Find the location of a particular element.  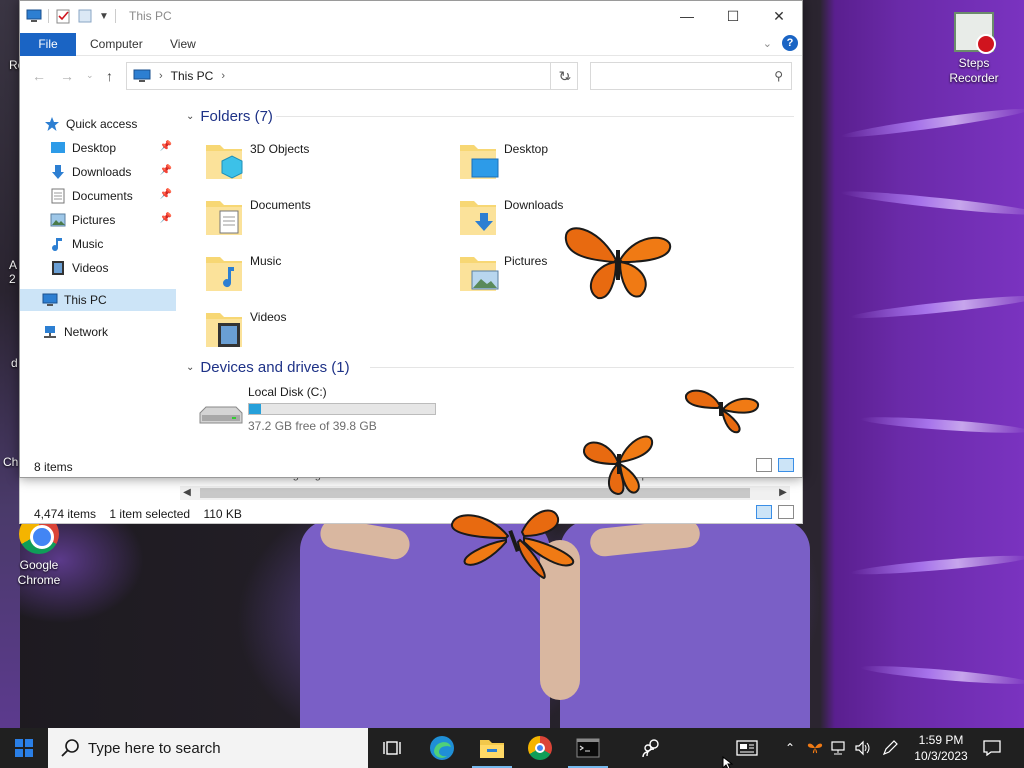

clock-date: 10/3/2023 is located at coordinates (941, 756).